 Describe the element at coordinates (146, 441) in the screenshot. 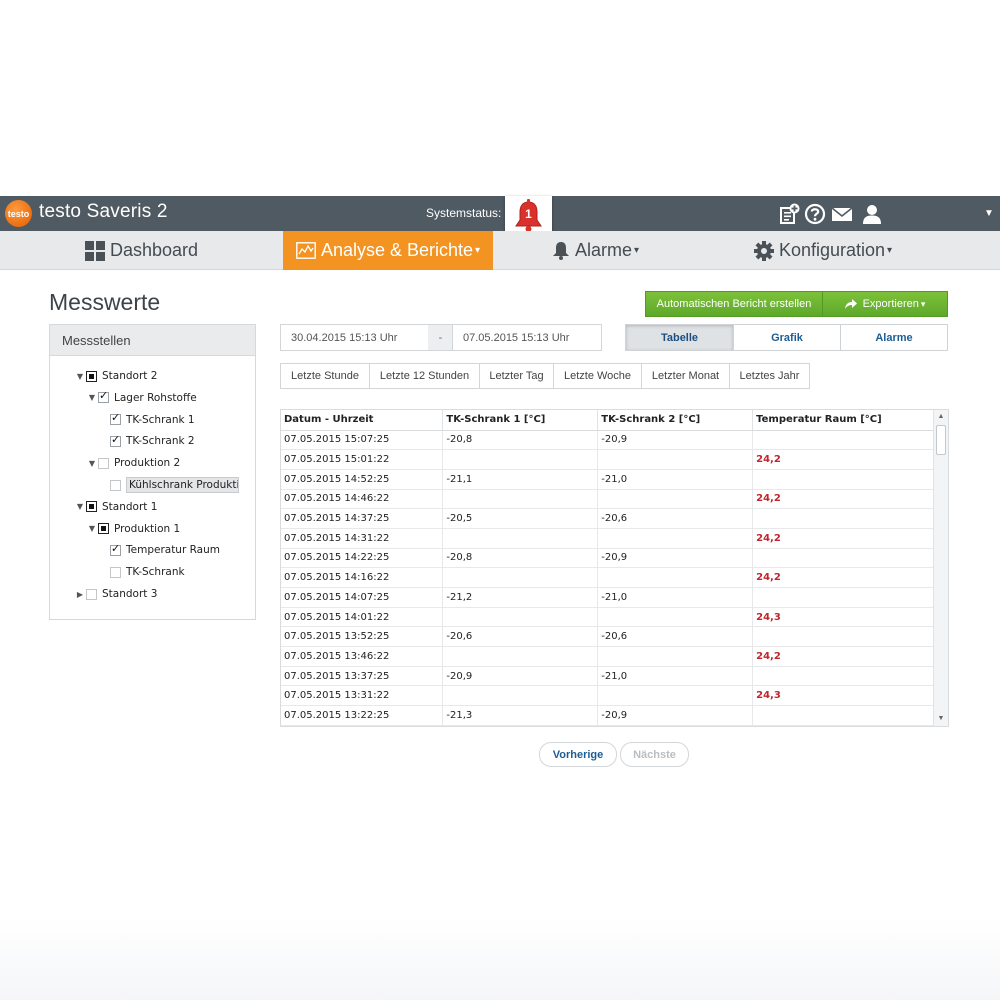

I see `tree-item: TK-Schrank 2` at that location.